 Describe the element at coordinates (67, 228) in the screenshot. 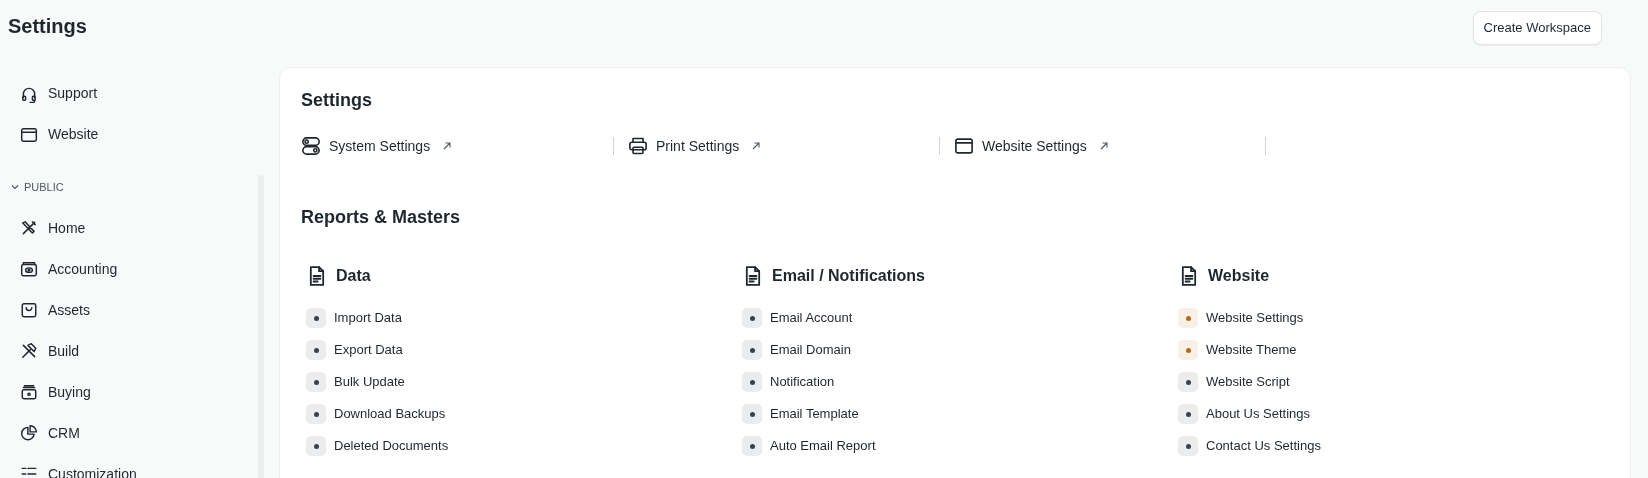

I see `sidebar-item: Home` at that location.